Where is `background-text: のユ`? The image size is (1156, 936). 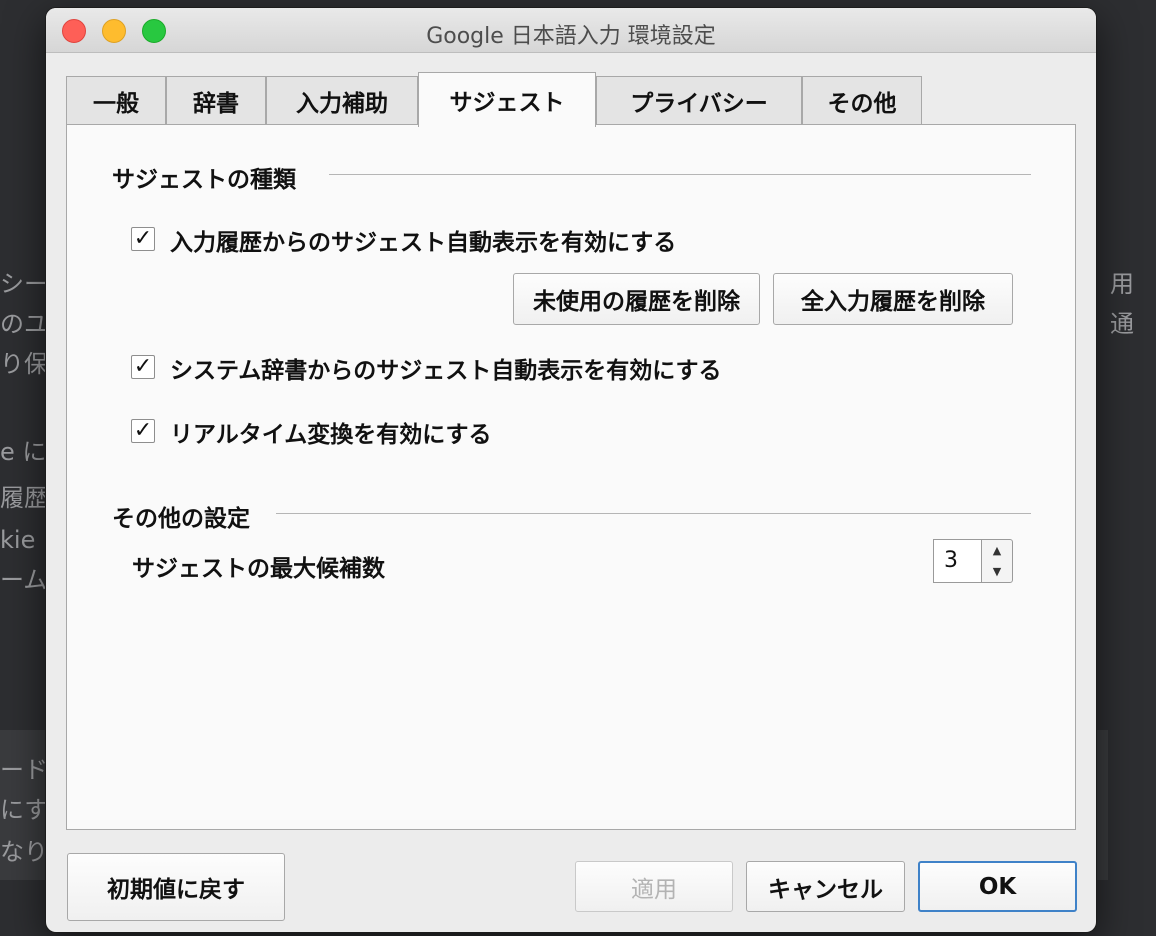
background-text: のユ is located at coordinates (24, 324).